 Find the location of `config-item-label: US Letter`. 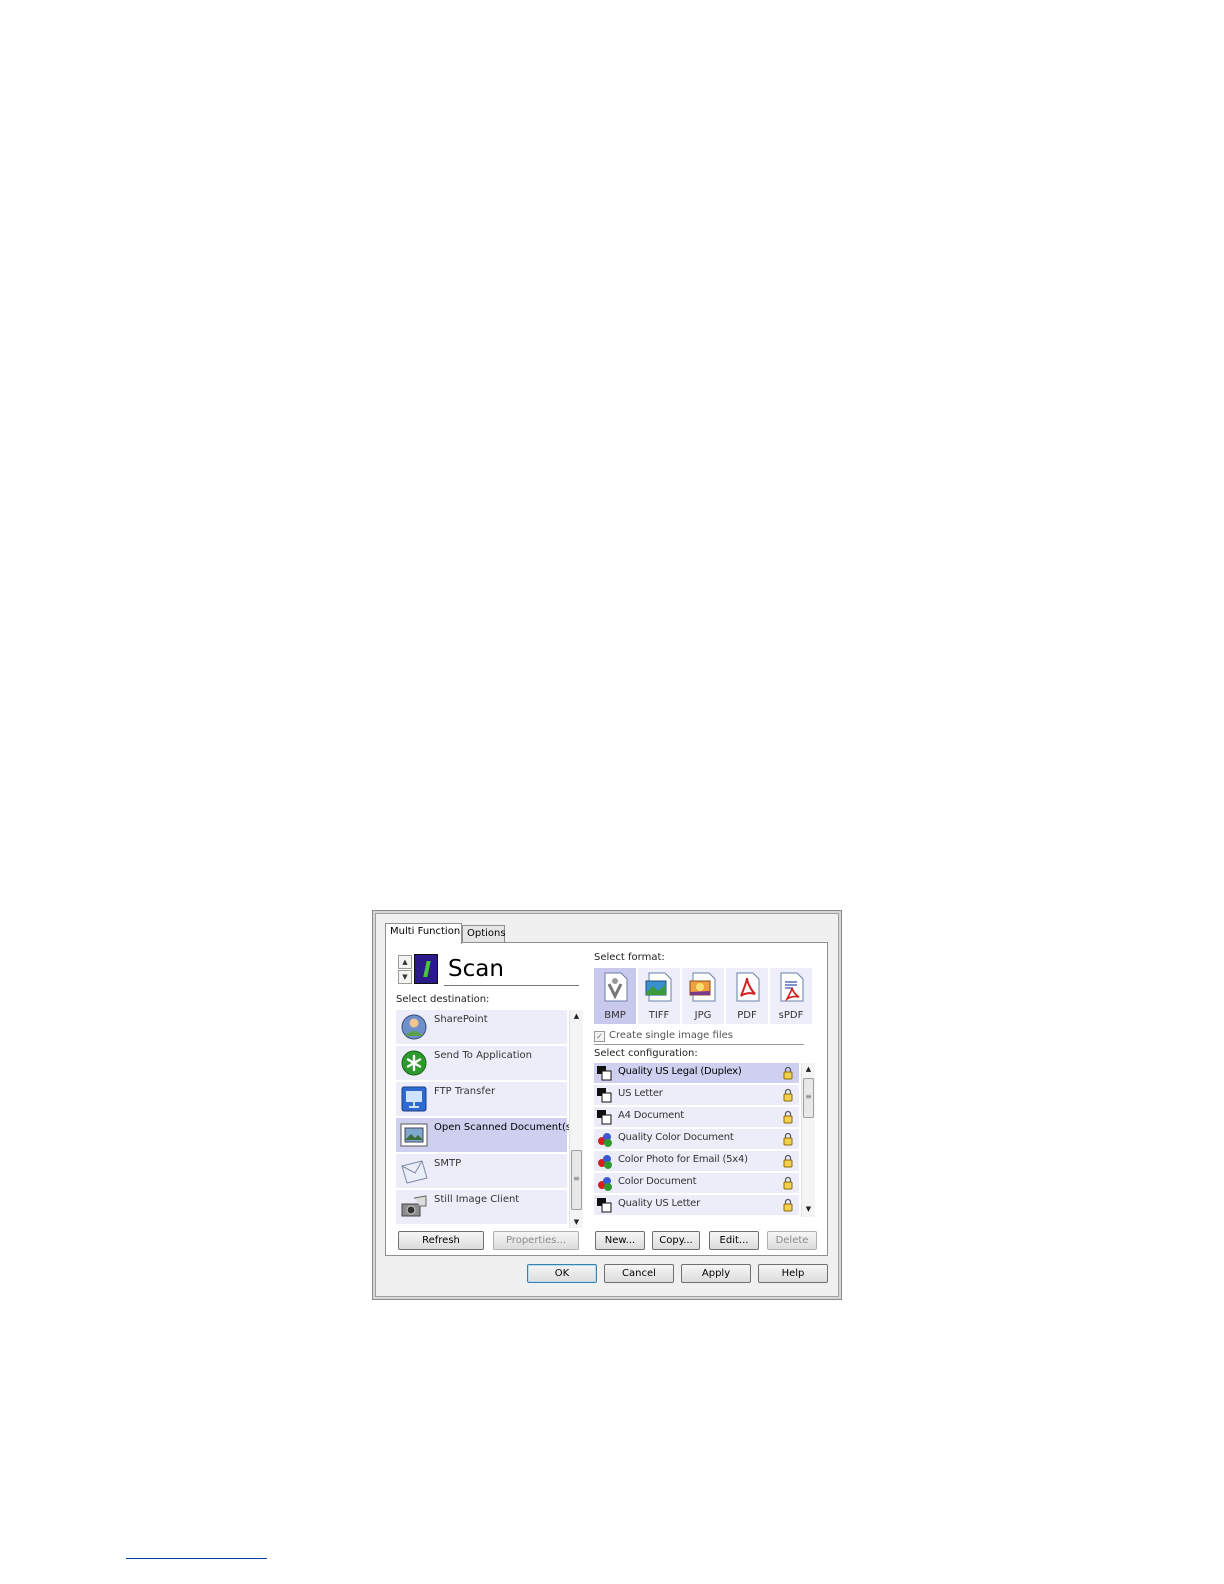

config-item-label: US Letter is located at coordinates (640, 1093).